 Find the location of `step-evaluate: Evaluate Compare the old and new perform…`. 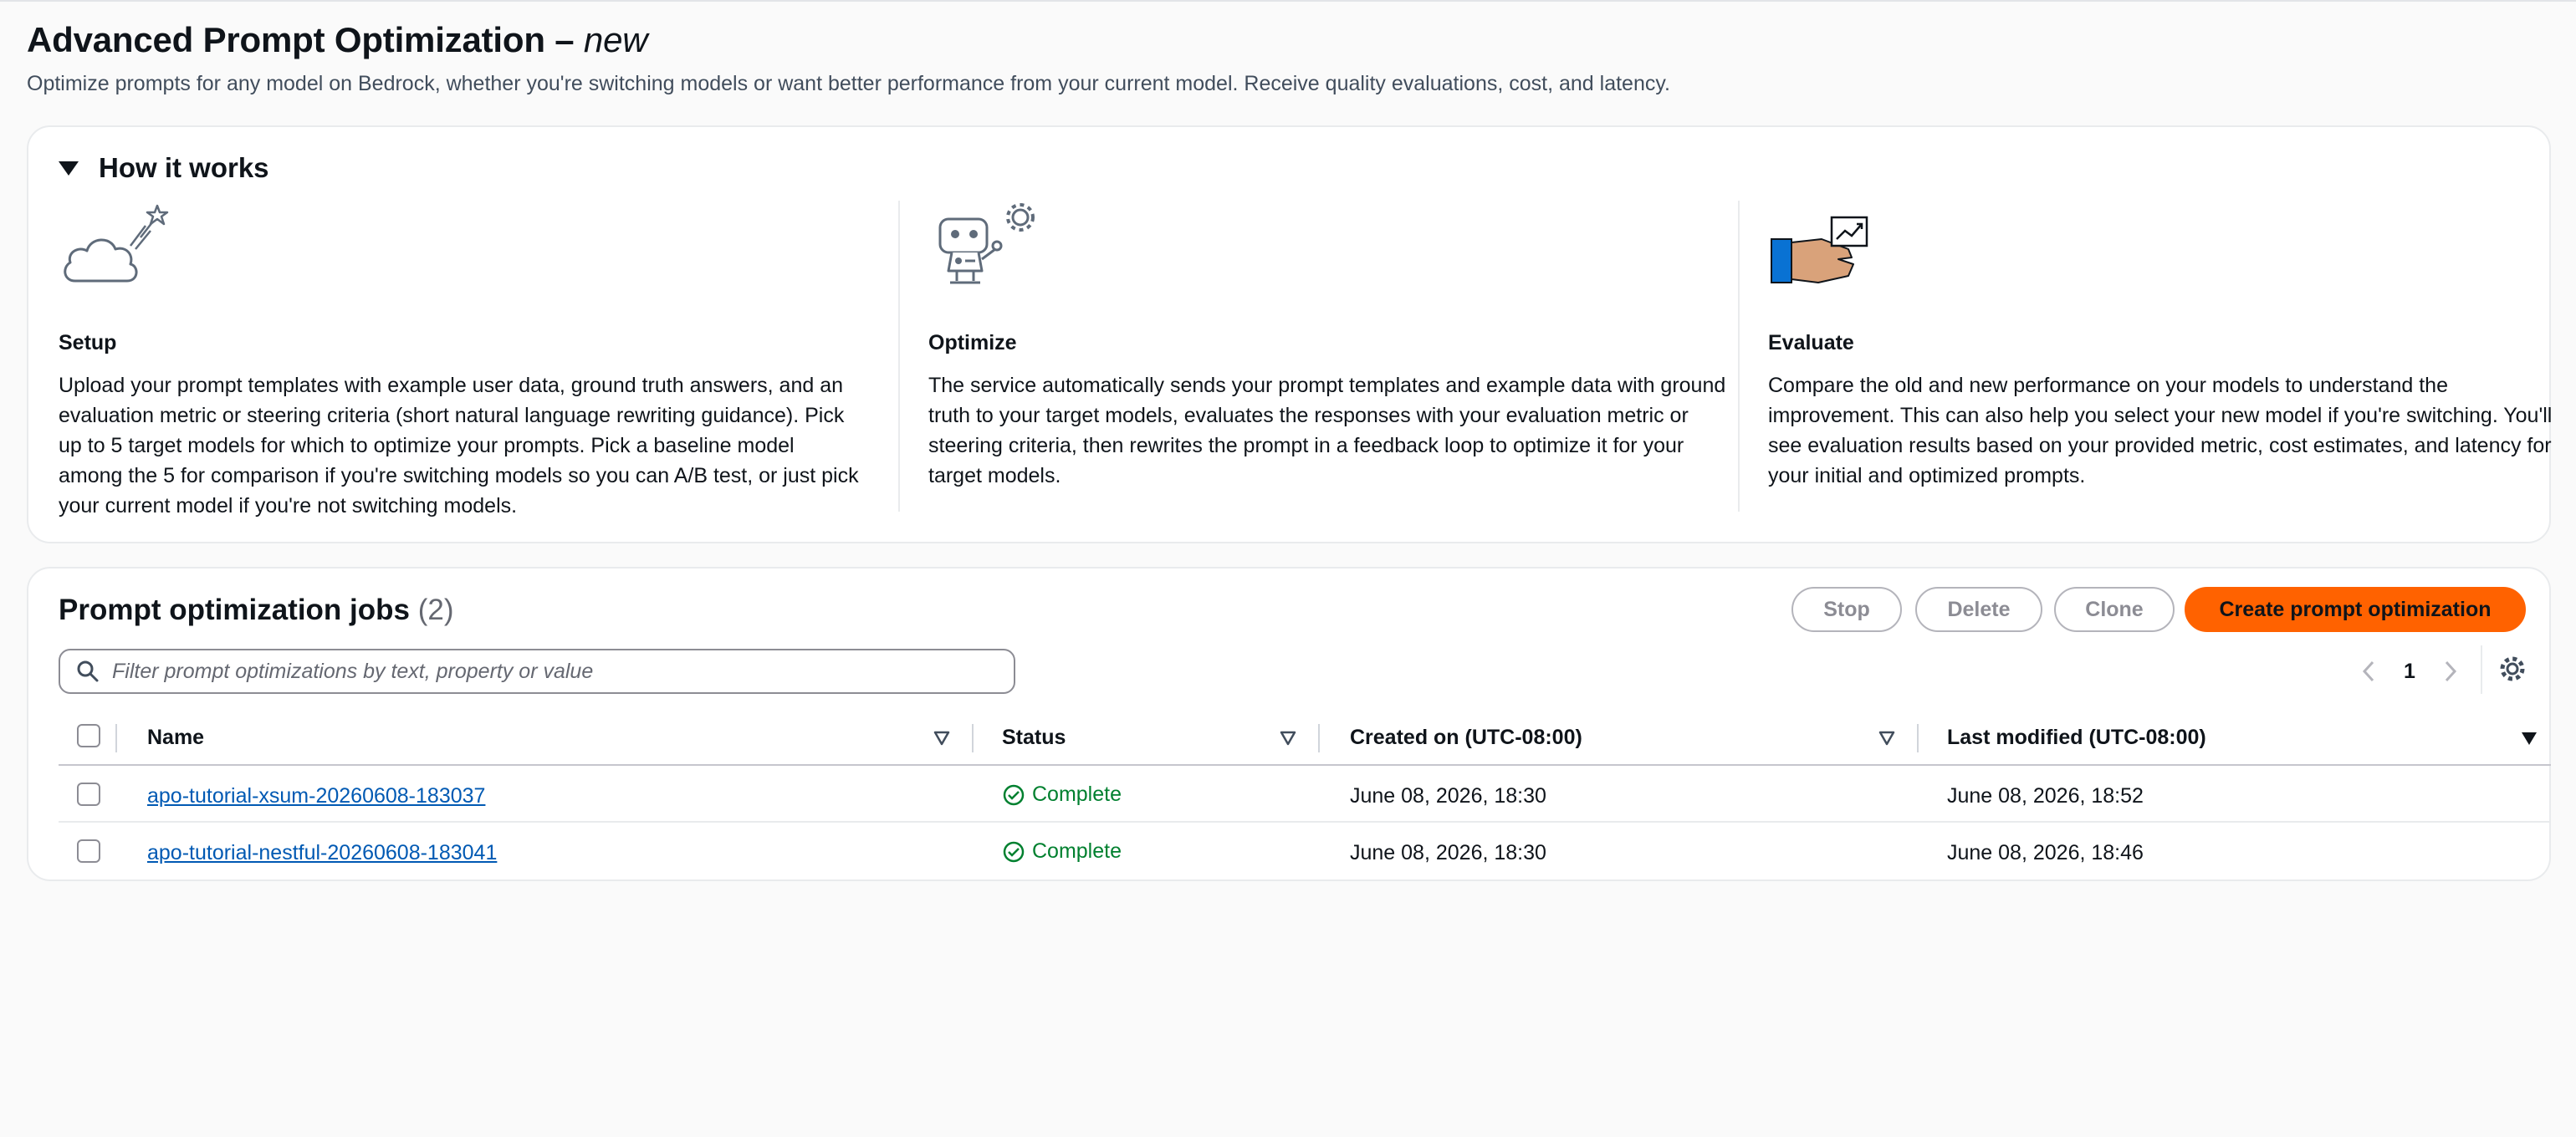

step-evaluate: Evaluate Compare the old and new perform… is located at coordinates (2145, 356).